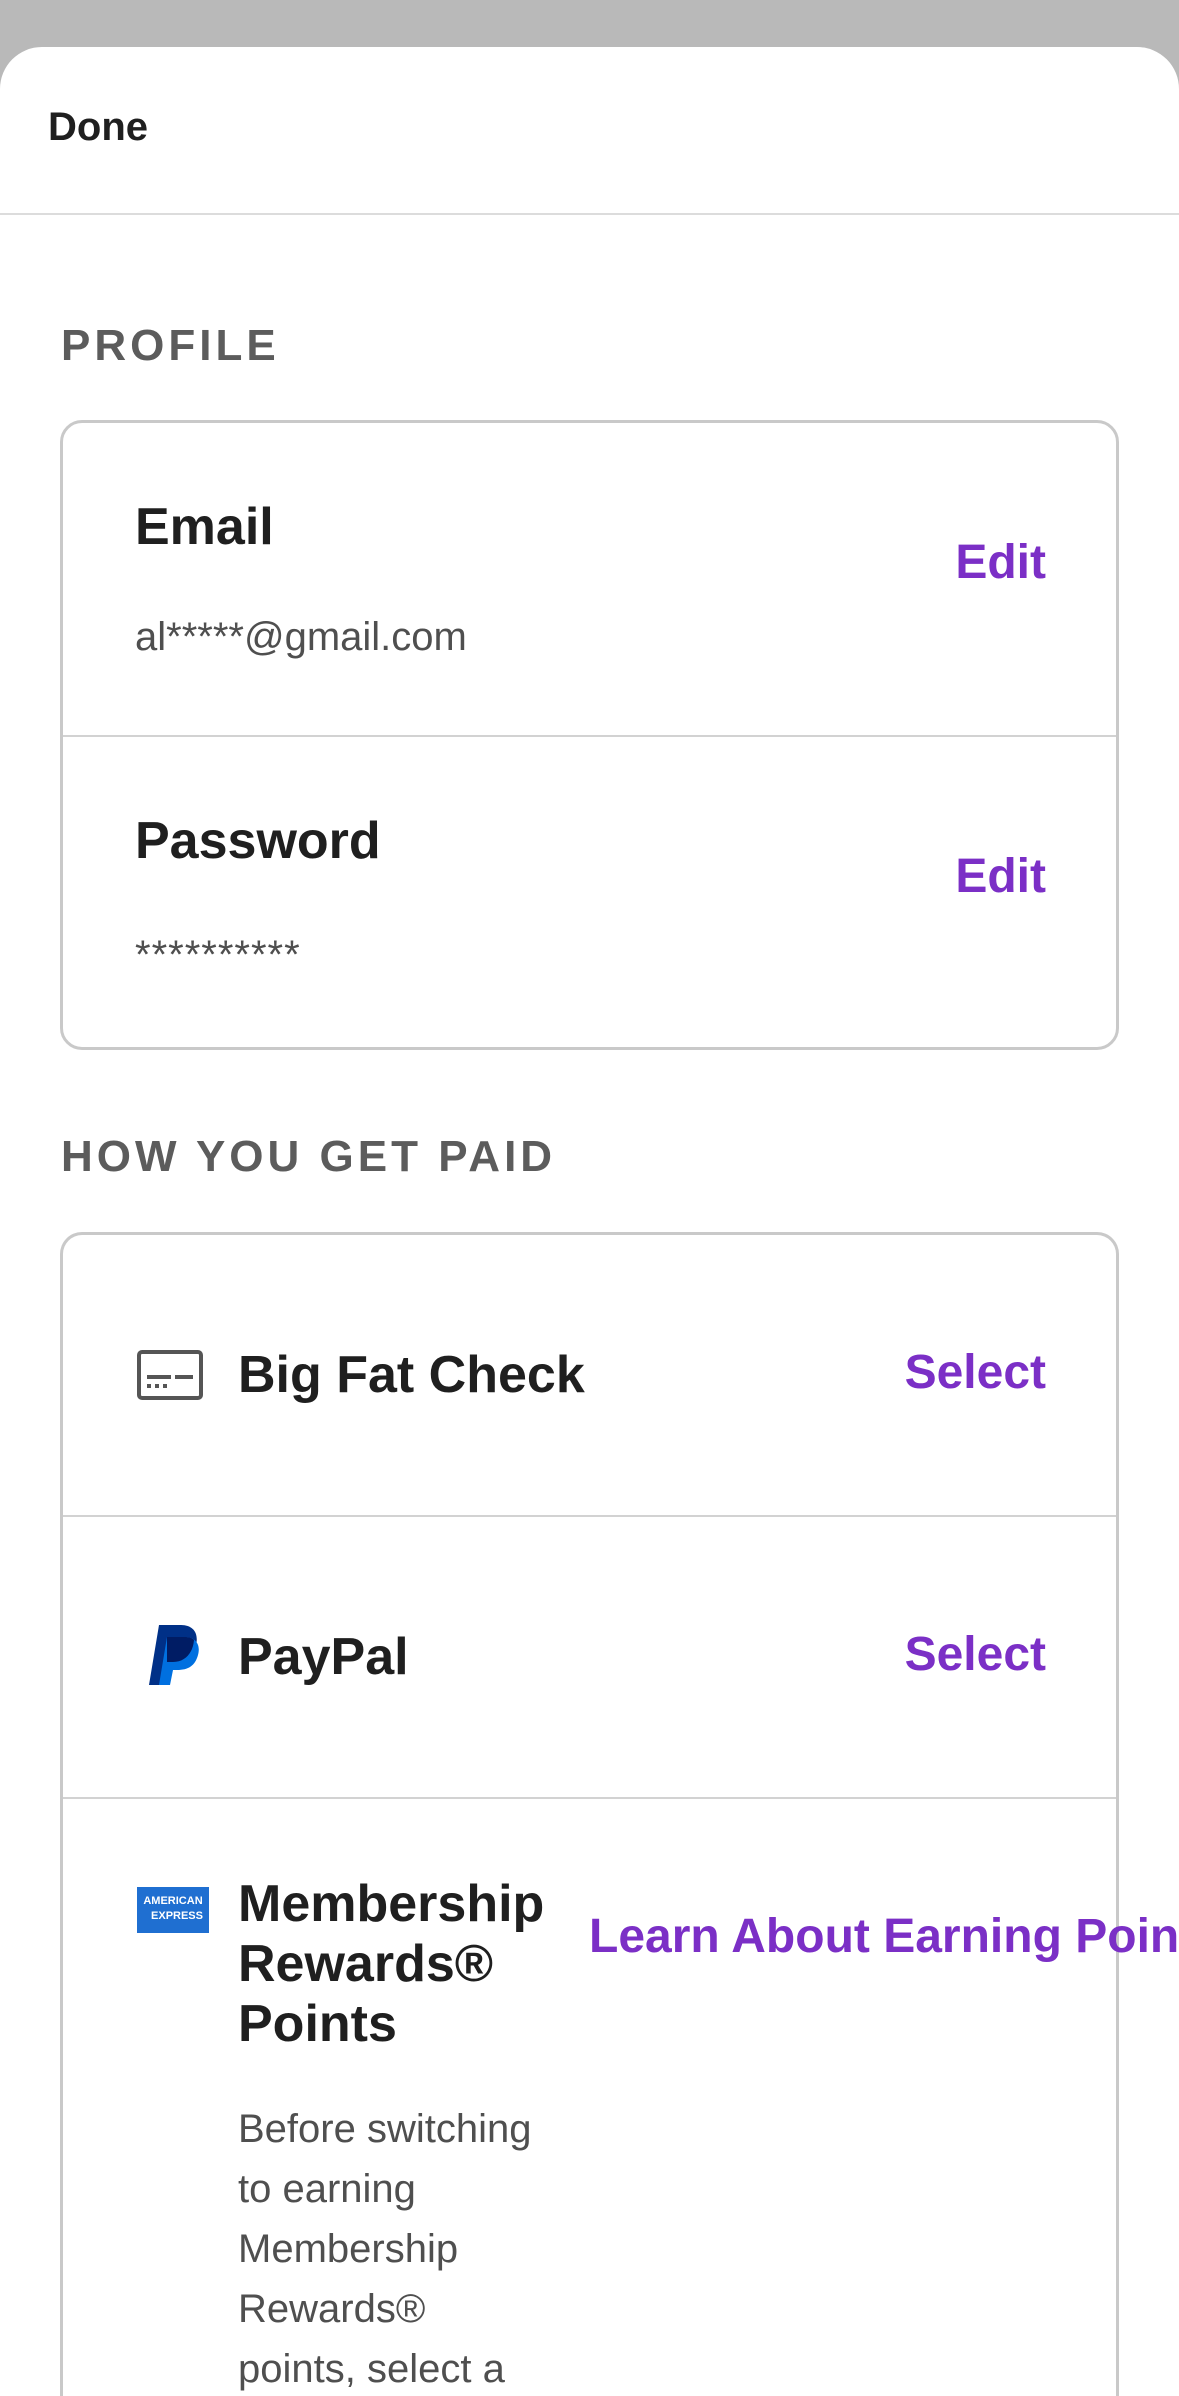 The image size is (1179, 2396). What do you see at coordinates (173, 1657) in the screenshot?
I see `paypal-icon` at bounding box center [173, 1657].